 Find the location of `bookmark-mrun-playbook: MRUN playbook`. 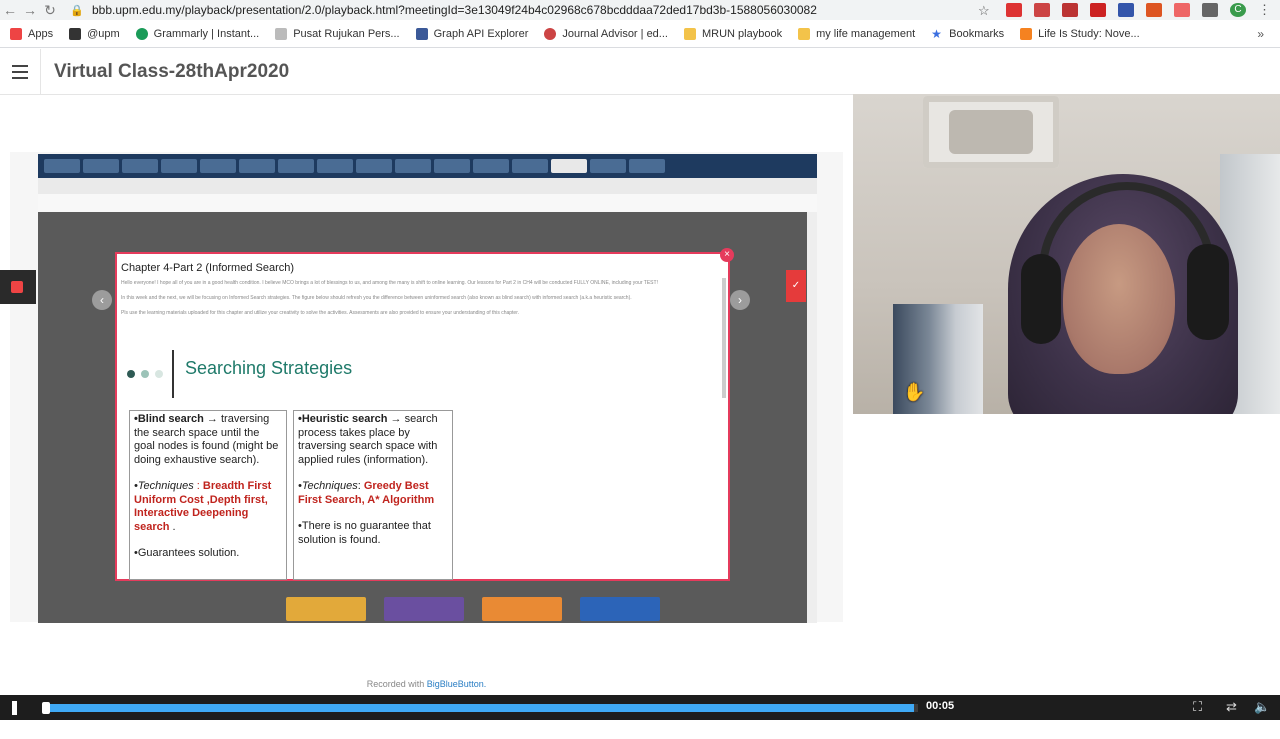

bookmark-mrun-playbook: MRUN playbook is located at coordinates (732, 33).